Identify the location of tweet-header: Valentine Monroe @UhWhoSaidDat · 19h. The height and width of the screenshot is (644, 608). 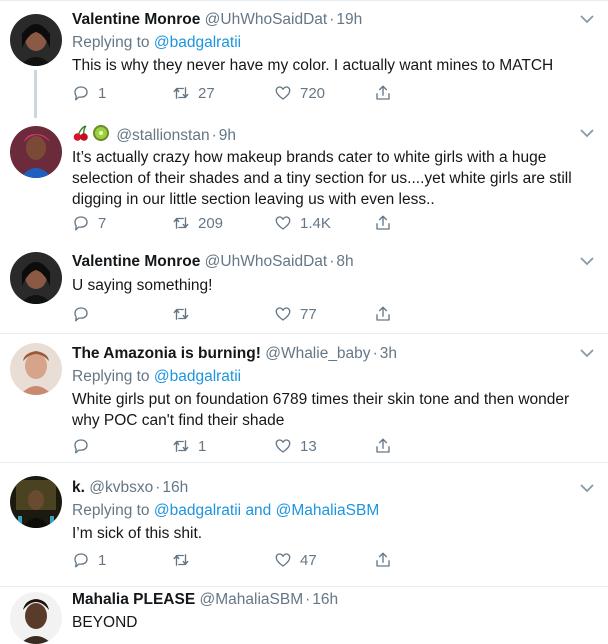
(330, 20).